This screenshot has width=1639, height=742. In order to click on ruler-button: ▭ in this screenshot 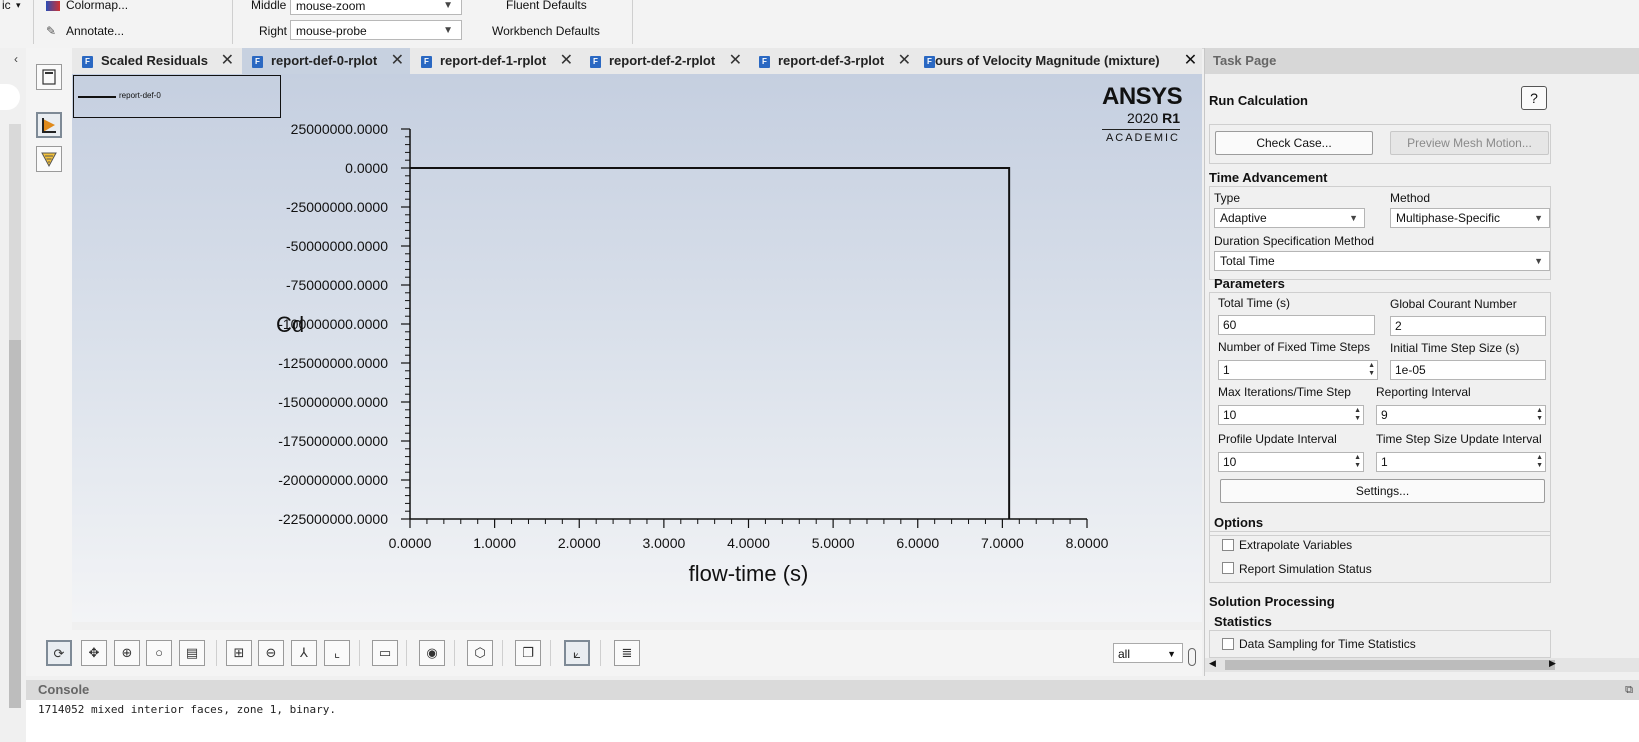, I will do `click(385, 653)`.